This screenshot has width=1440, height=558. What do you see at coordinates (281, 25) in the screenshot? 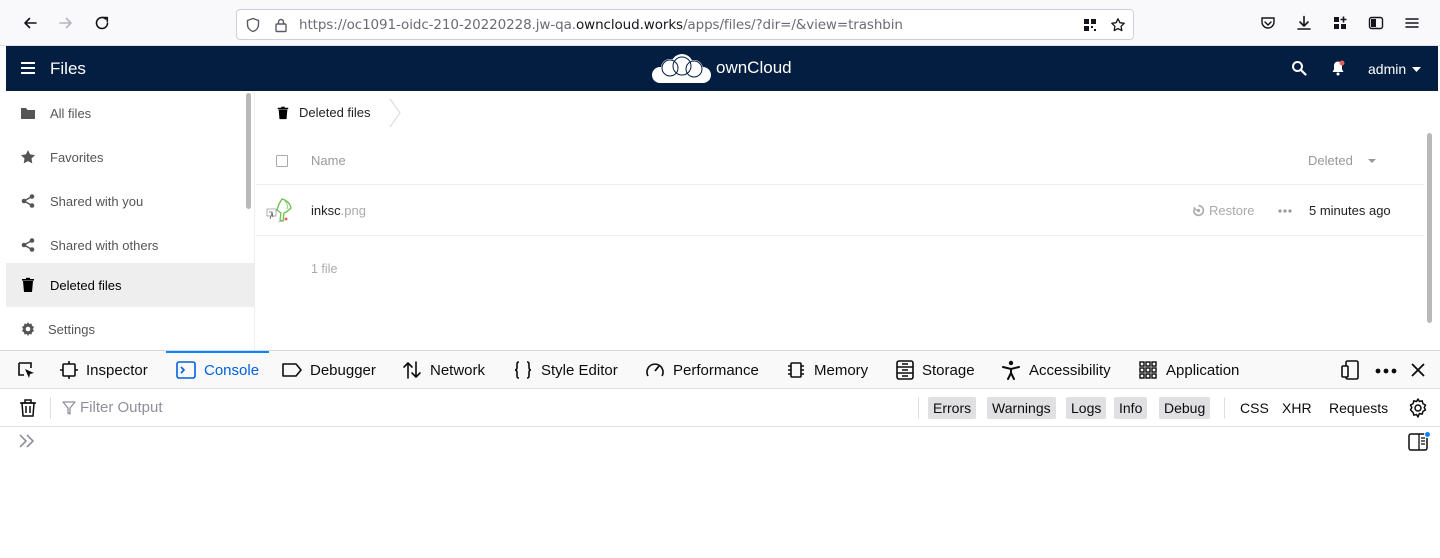
I see `lock-icon` at bounding box center [281, 25].